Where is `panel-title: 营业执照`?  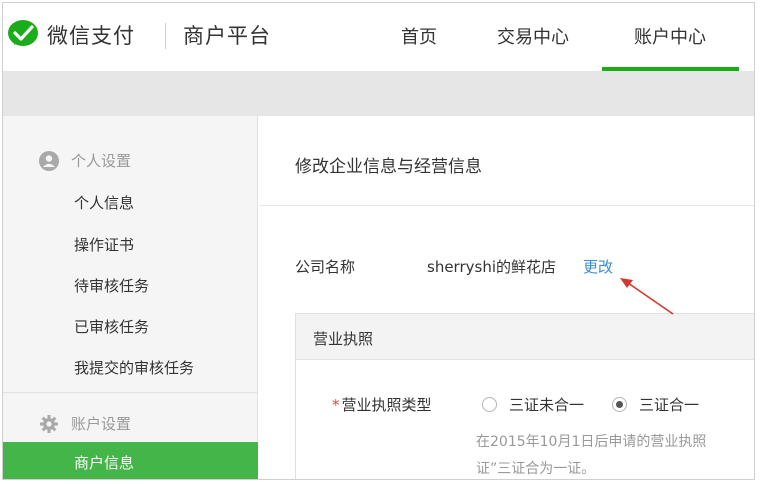 panel-title: 营业执照 is located at coordinates (343, 339).